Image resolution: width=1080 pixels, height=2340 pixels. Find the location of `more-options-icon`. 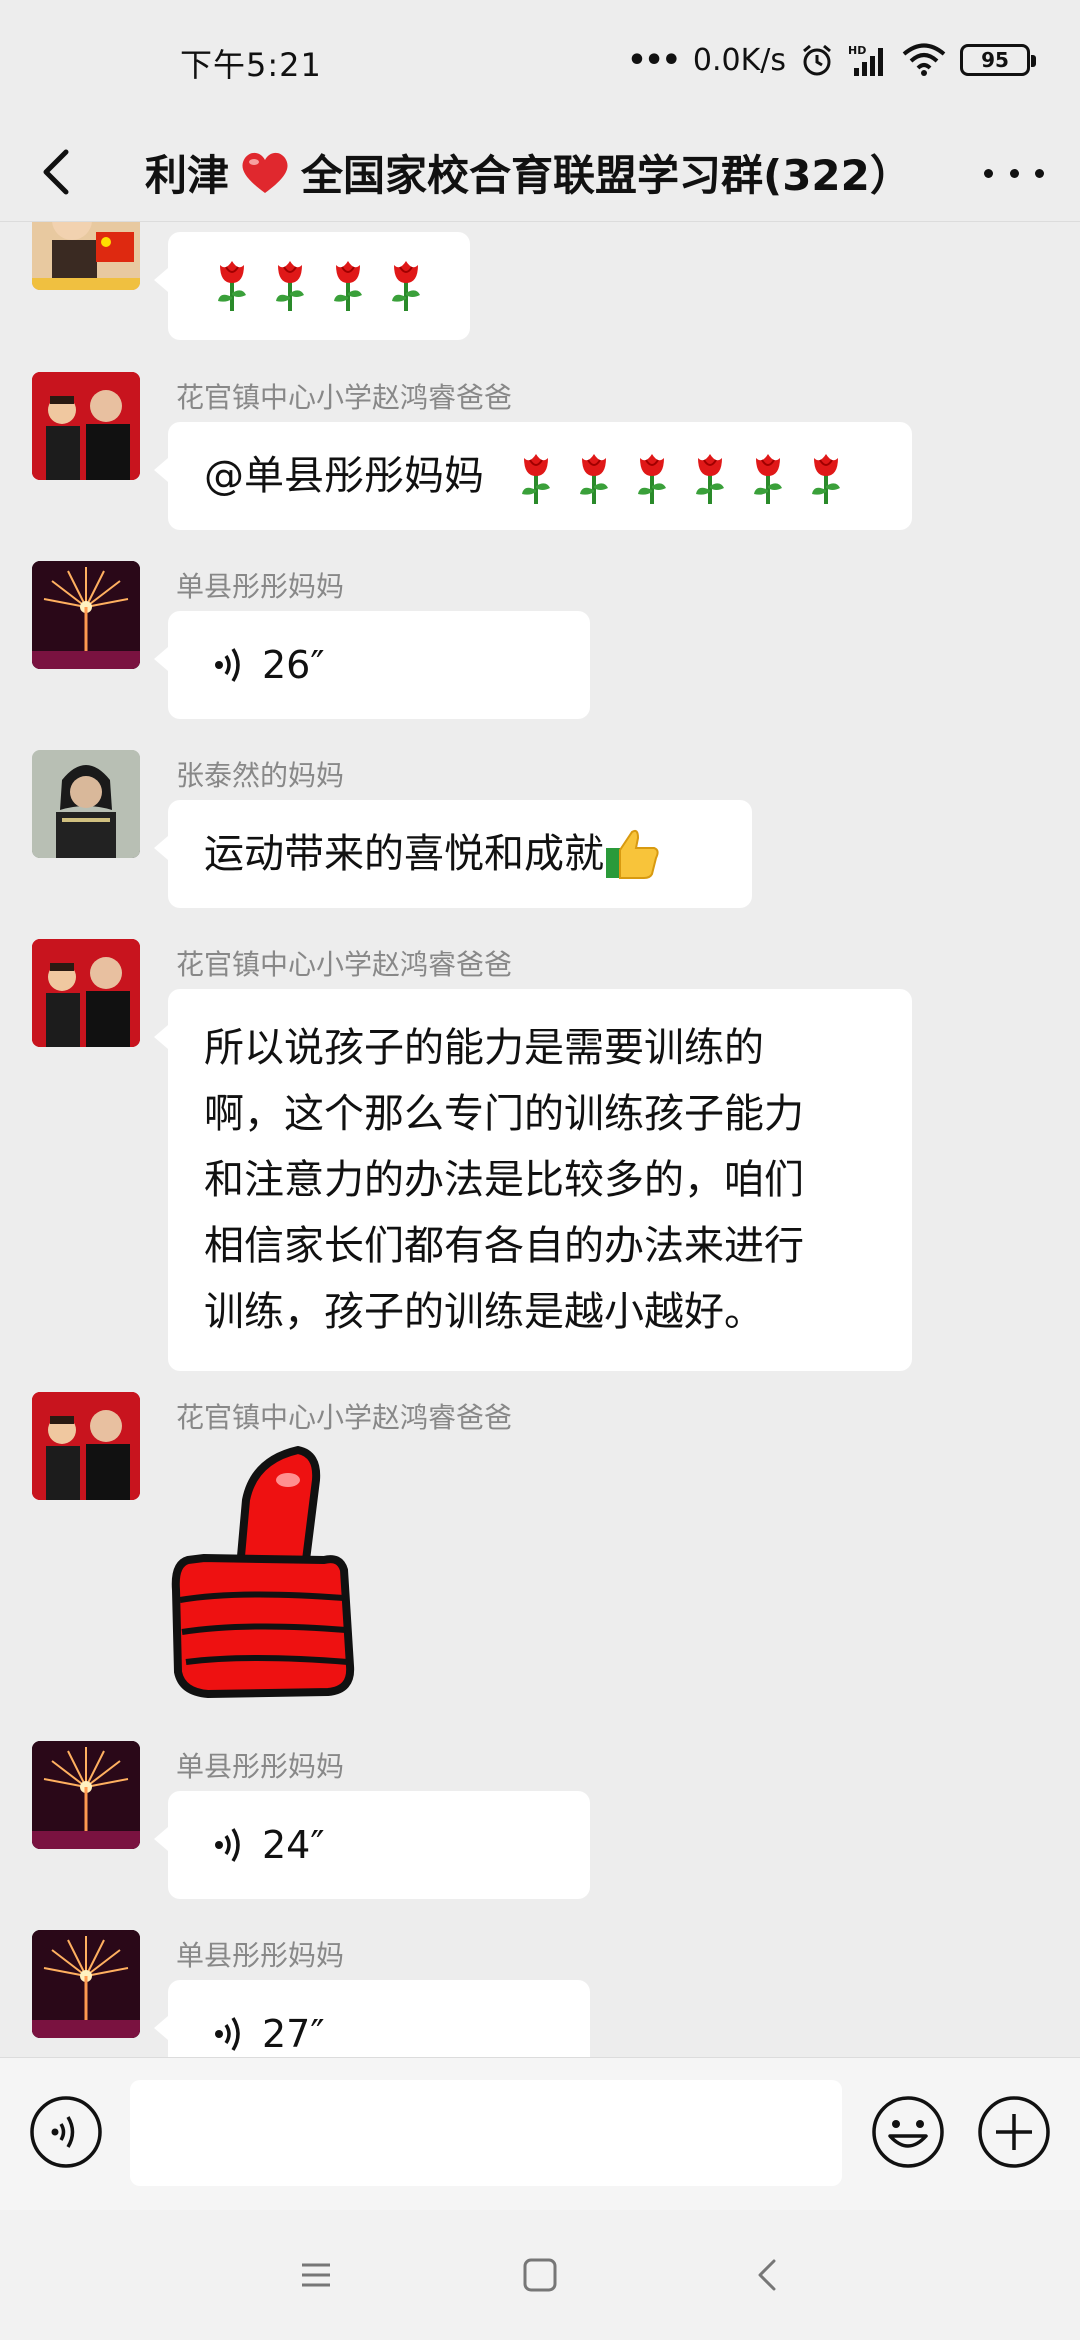

more-options-icon is located at coordinates (1014, 173).